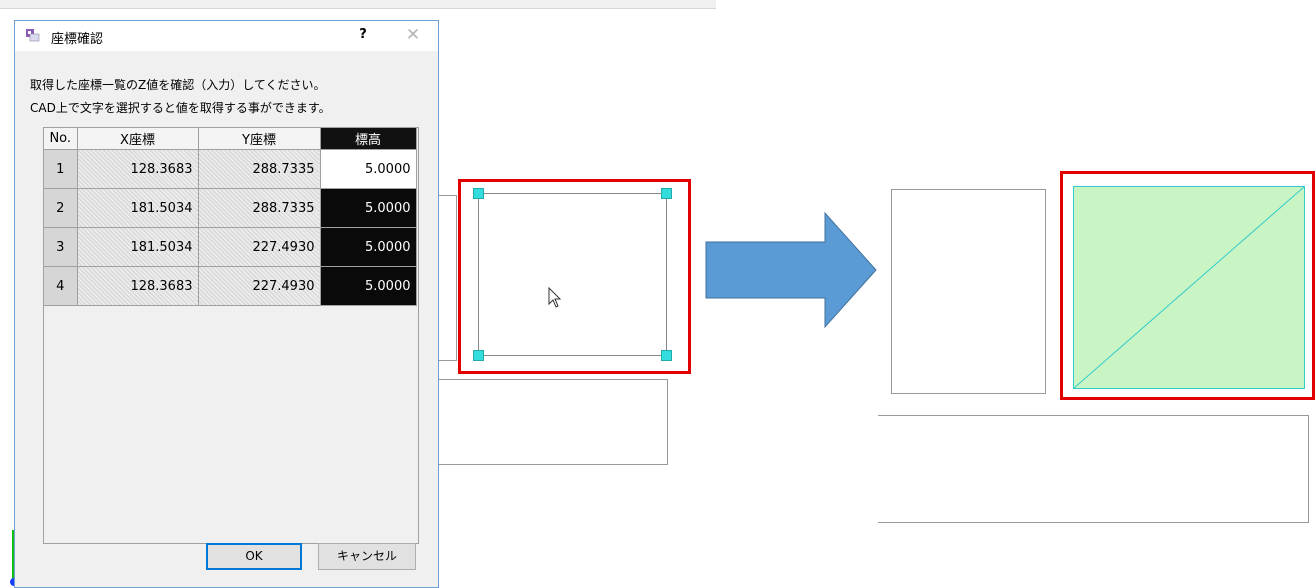 The width and height of the screenshot is (1315, 588). I want to click on table-row: 3 181.5034 227.4930 5.0000, so click(230, 247).